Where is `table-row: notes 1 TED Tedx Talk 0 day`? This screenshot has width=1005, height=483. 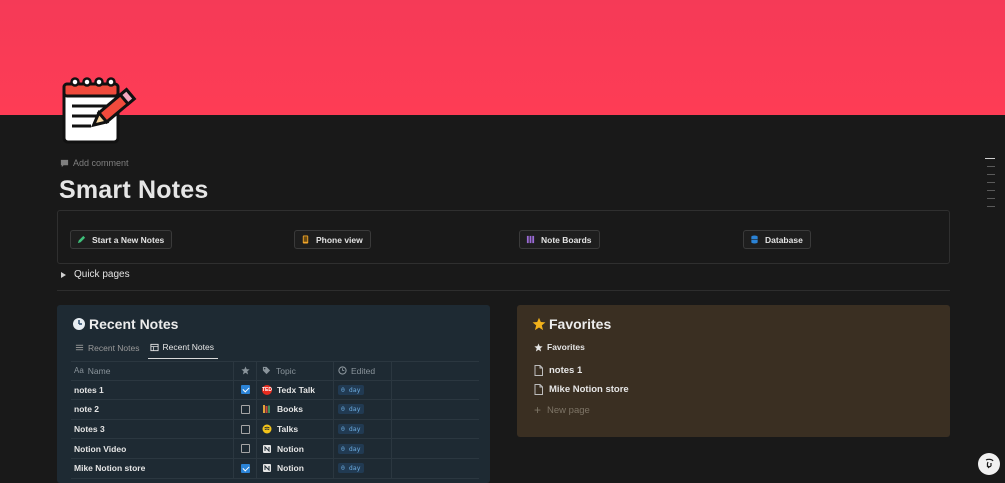 table-row: notes 1 TED Tedx Talk 0 day is located at coordinates (275, 390).